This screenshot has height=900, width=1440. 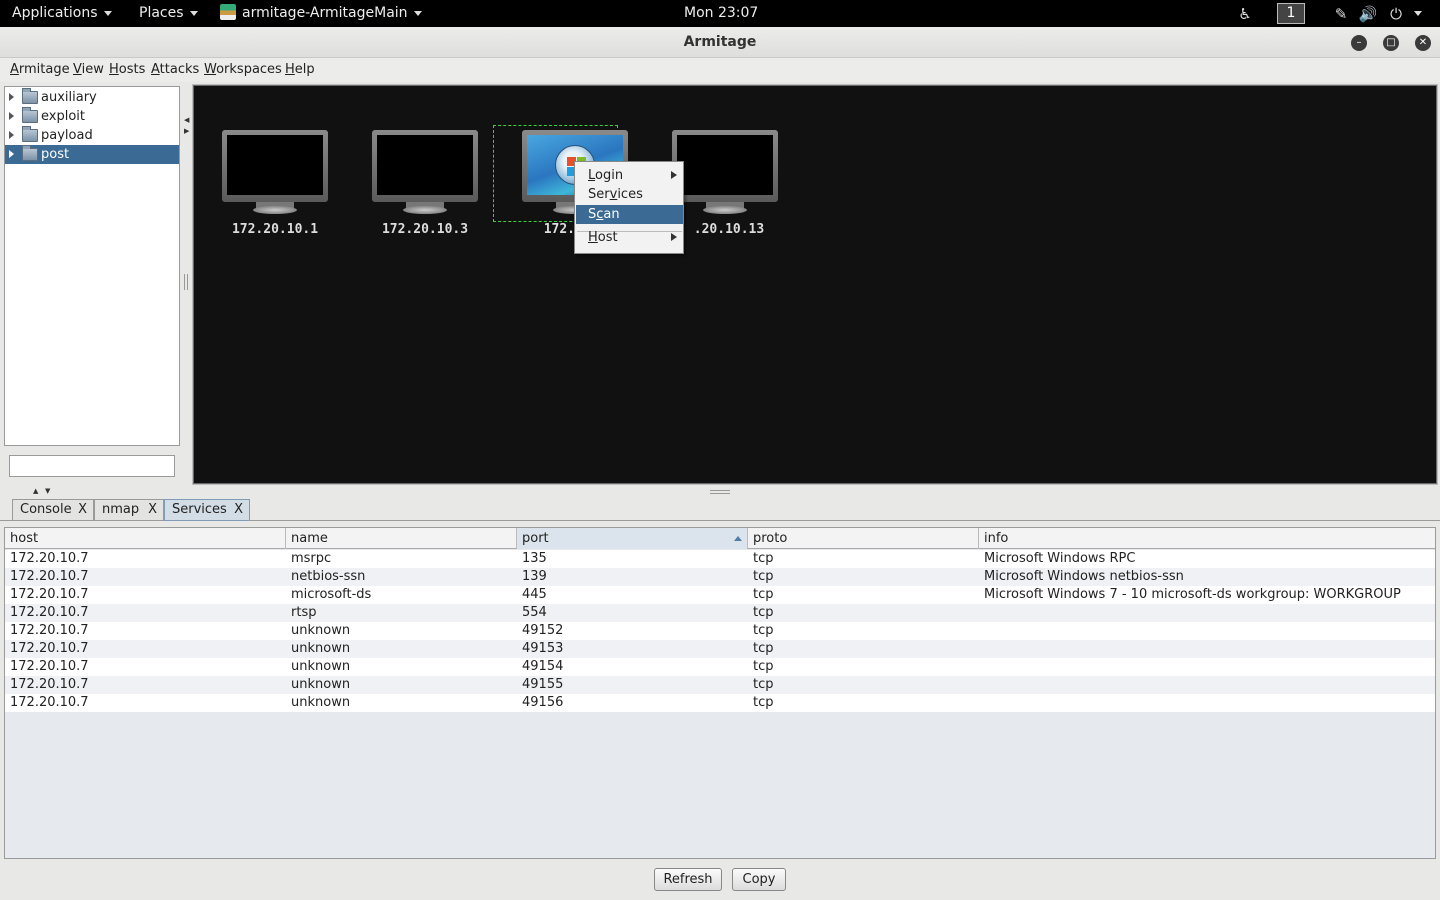 What do you see at coordinates (92, 97) in the screenshot?
I see `tree-item-auxiliary: auxiliary` at bounding box center [92, 97].